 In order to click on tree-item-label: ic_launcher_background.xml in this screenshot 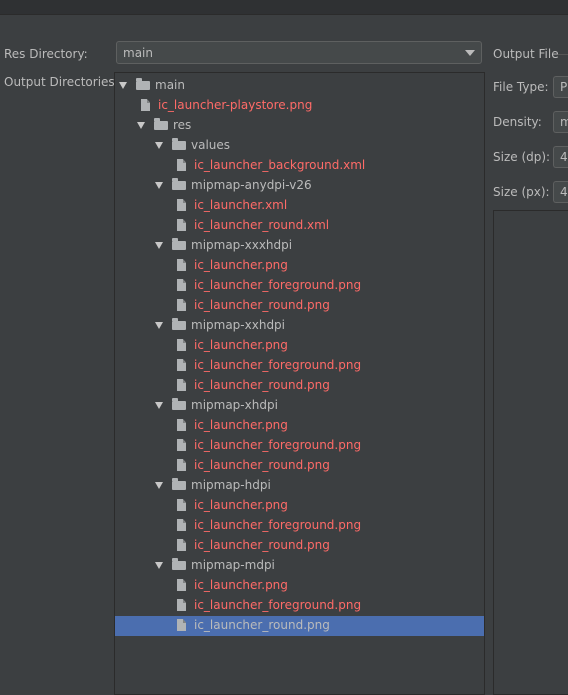, I will do `click(280, 165)`.